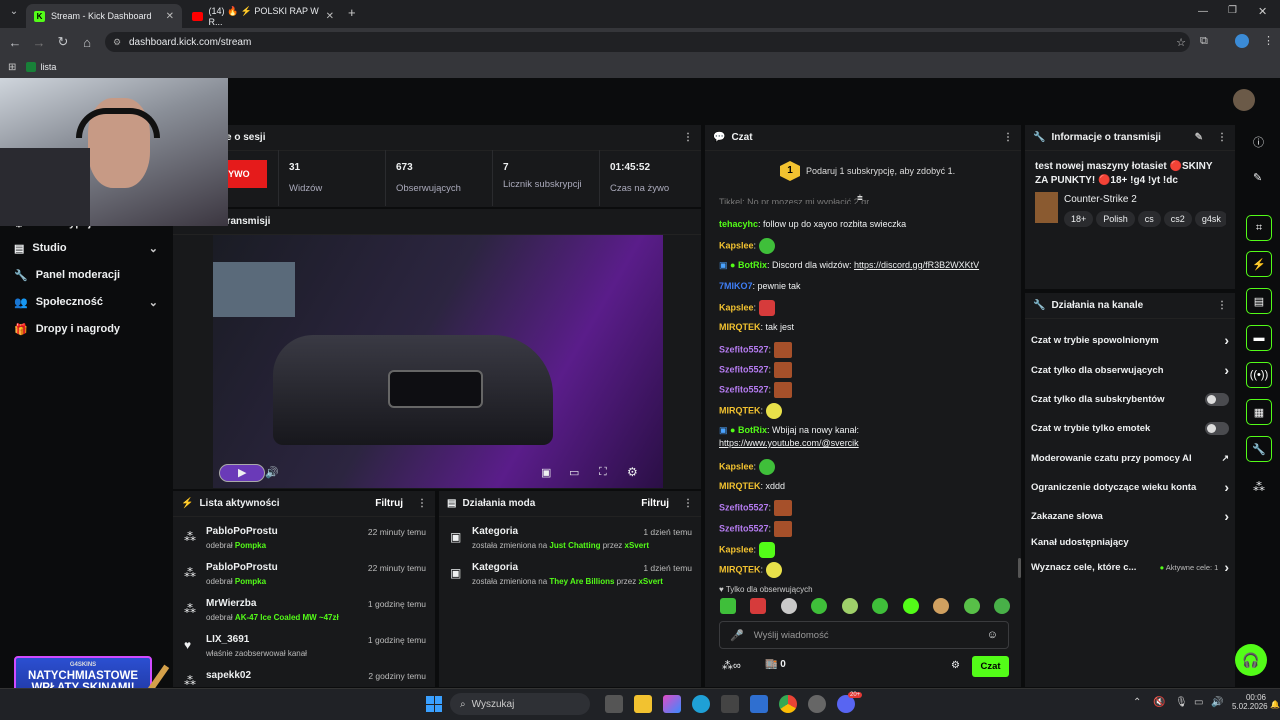 This screenshot has width=1280, height=720. Describe the element at coordinates (752, 265) in the screenshot. I see `chat-username: BotRix` at that location.